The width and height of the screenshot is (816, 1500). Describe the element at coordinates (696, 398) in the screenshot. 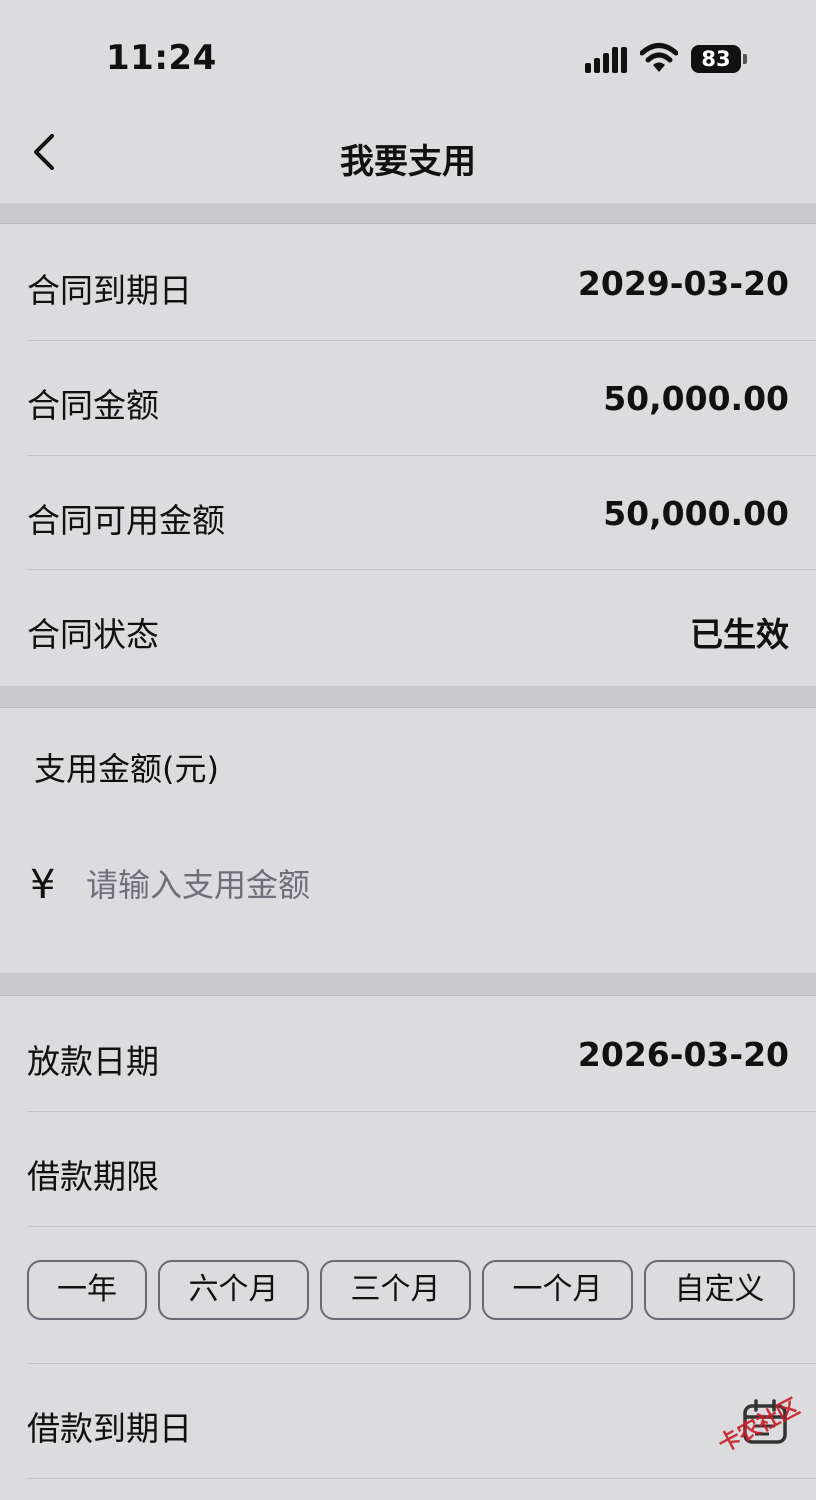

I see `contract-amount-value: 50,000.00` at that location.